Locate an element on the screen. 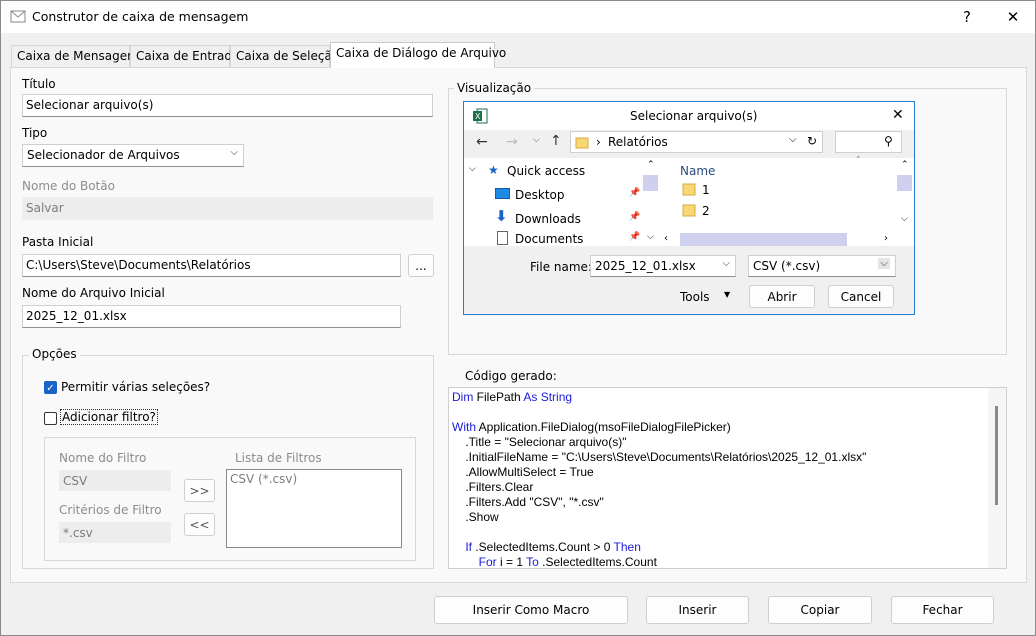 The image size is (1036, 636). remove-filter-arrow-button: << is located at coordinates (199, 524).